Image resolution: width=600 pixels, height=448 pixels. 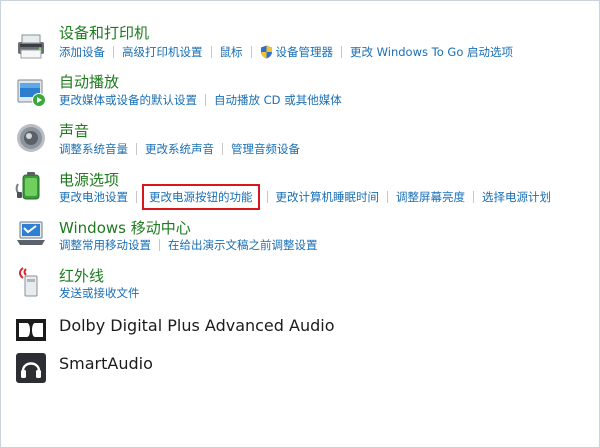 I want to click on smartaudio-icon, so click(x=31, y=368).